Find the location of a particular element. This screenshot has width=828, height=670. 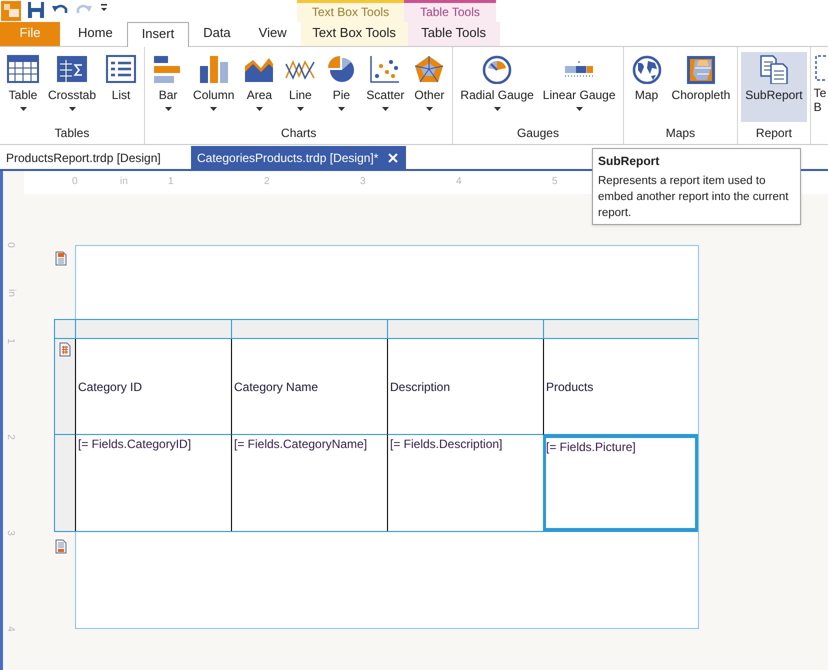

ribbon-tab: Table Tools is located at coordinates (454, 34).